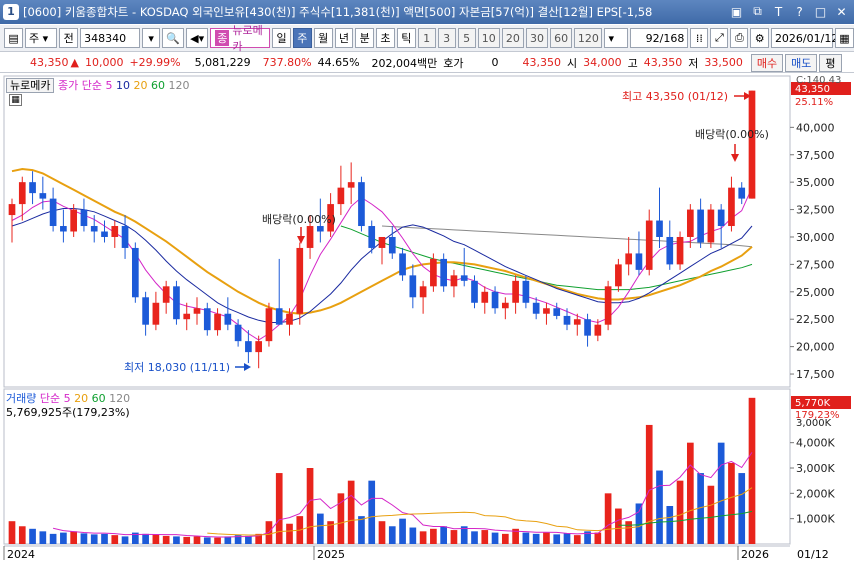  Describe the element at coordinates (173, 38) in the screenshot. I see `search-icon: 🔍` at that location.